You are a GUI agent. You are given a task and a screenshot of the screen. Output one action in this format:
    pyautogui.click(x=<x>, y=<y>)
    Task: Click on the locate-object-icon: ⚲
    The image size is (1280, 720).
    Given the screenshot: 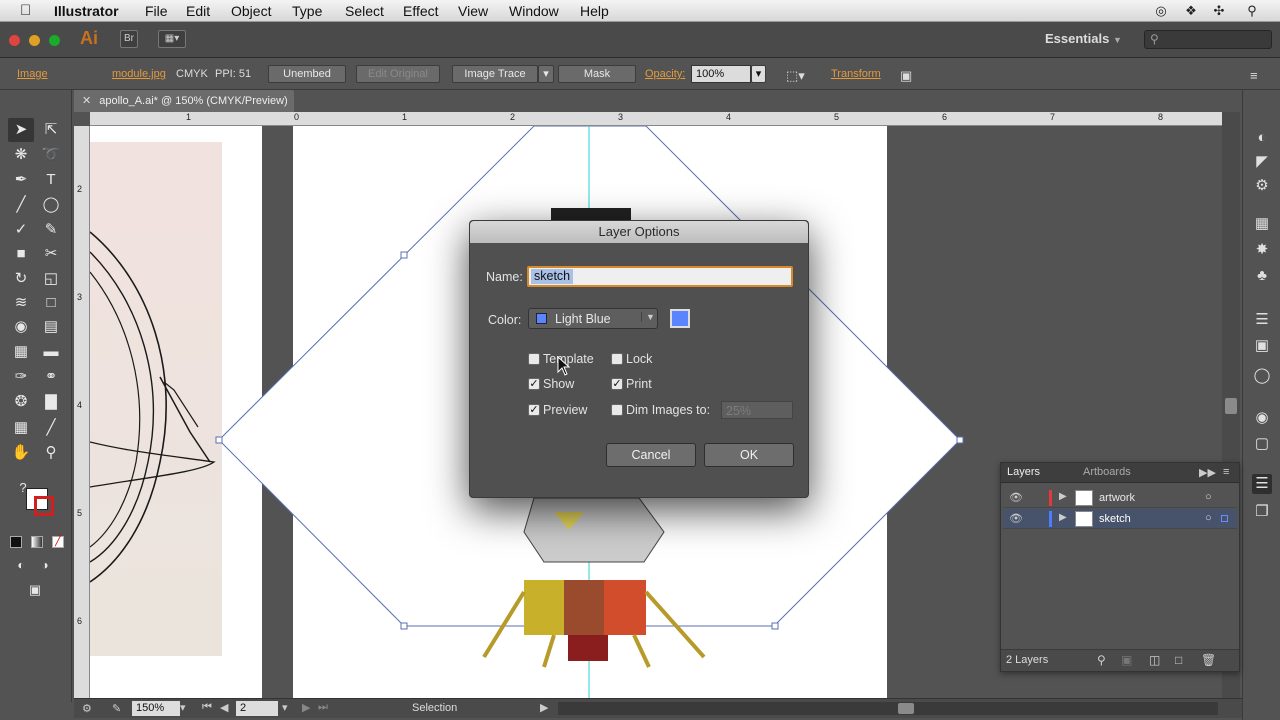 What is the action you would take?
    pyautogui.click(x=1101, y=660)
    